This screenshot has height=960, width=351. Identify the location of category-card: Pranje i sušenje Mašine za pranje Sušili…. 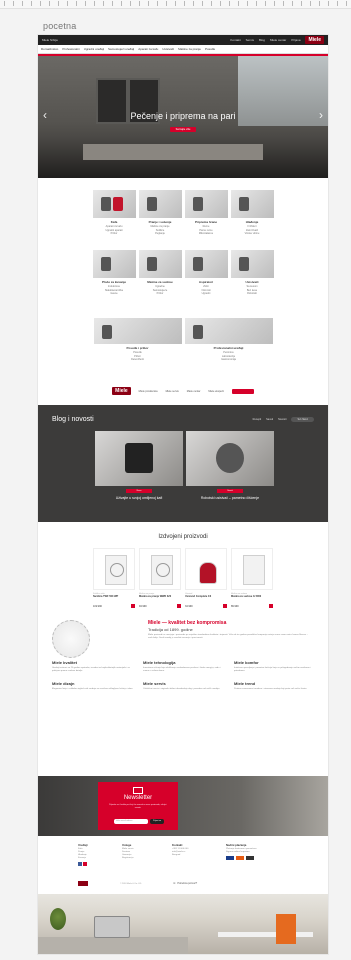
(160, 220).